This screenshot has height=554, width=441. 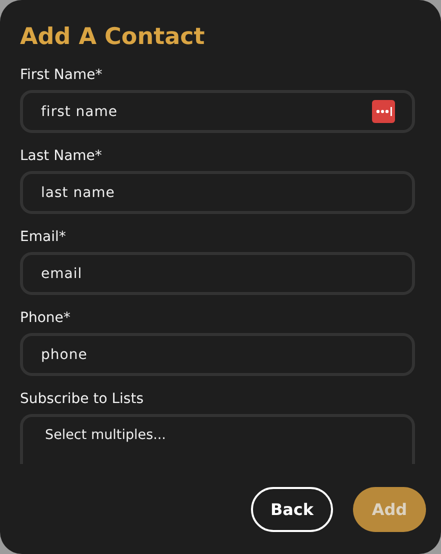 I want to click on field-label: Phone*, so click(x=46, y=318).